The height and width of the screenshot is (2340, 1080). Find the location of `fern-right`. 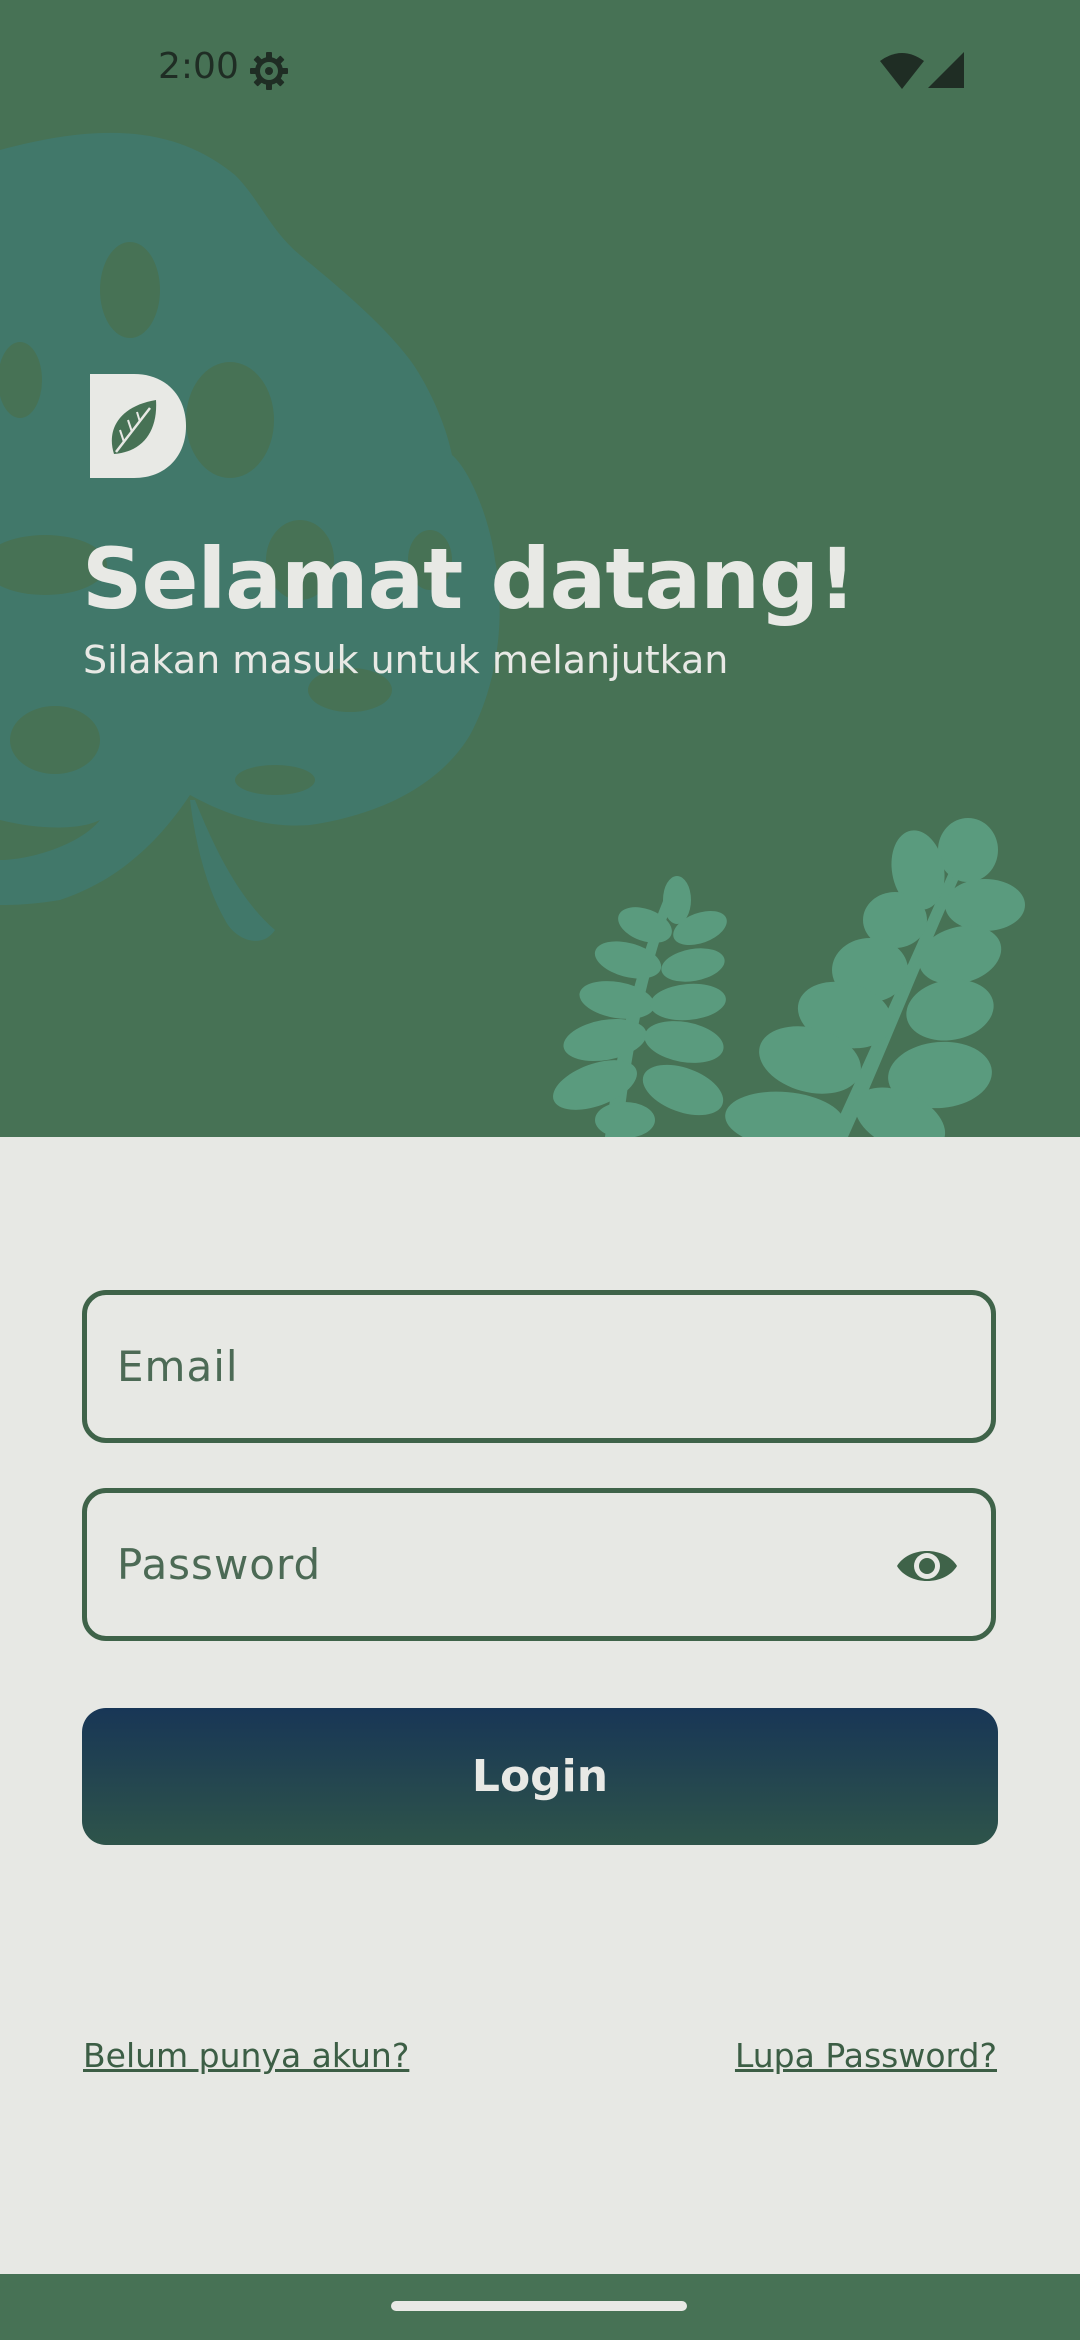

fern-right is located at coordinates (875, 977).